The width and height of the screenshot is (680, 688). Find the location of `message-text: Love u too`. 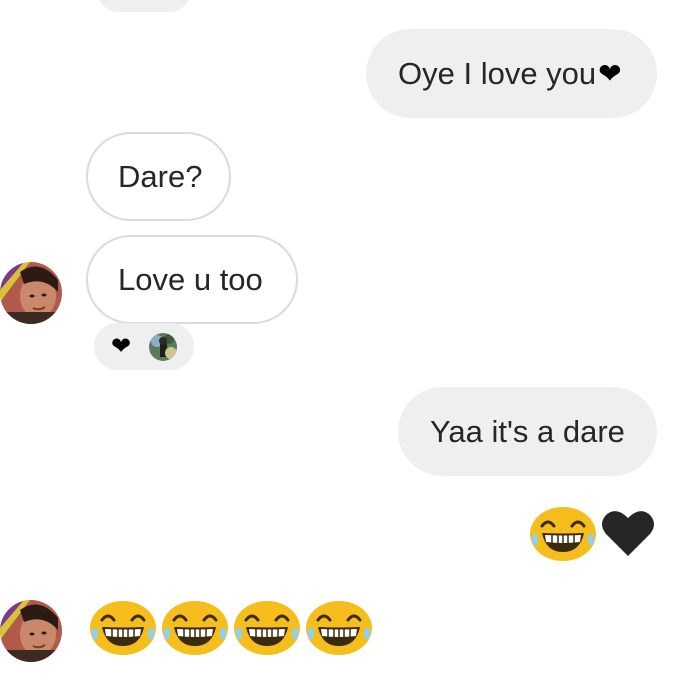

message-text: Love u too is located at coordinates (190, 279).